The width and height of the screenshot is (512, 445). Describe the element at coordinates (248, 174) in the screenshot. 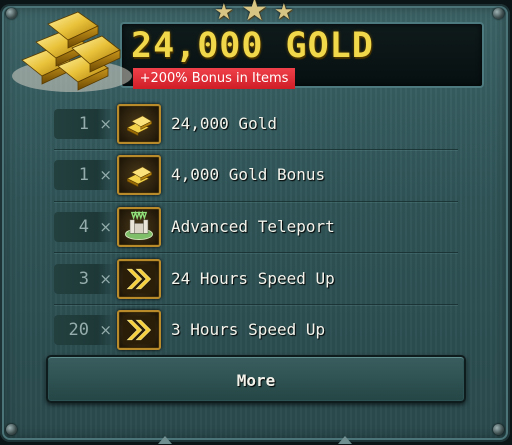

I see `item-label: 4,000 Gold Bonus` at that location.